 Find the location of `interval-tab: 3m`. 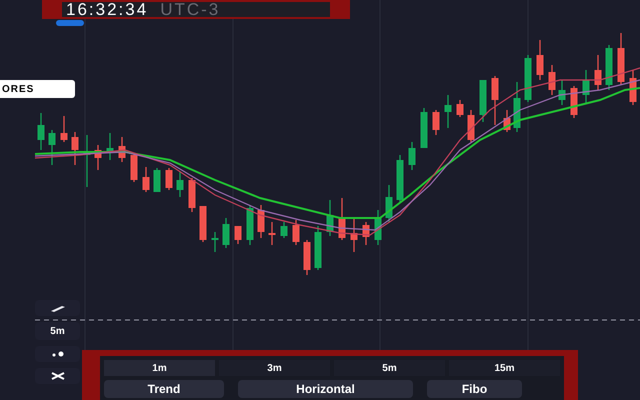

interval-tab: 3m is located at coordinates (274, 368).